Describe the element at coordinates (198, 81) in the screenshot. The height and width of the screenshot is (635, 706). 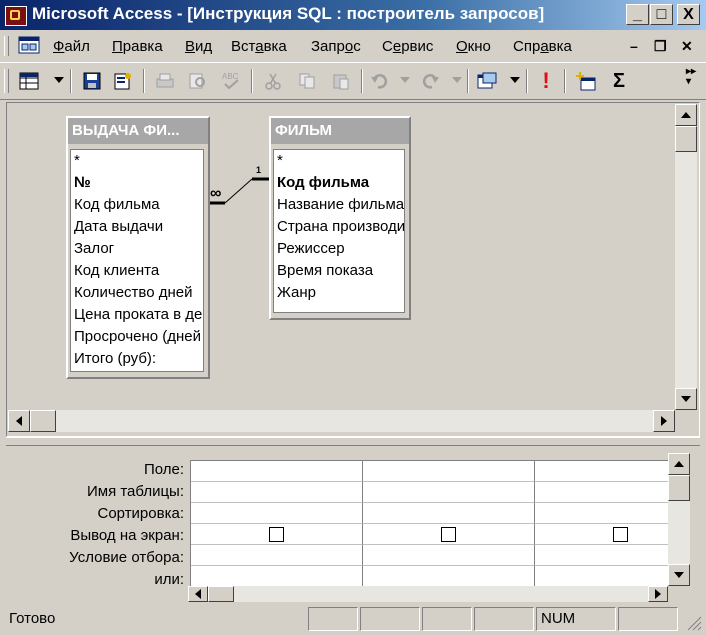
I see `preview-icon` at that location.